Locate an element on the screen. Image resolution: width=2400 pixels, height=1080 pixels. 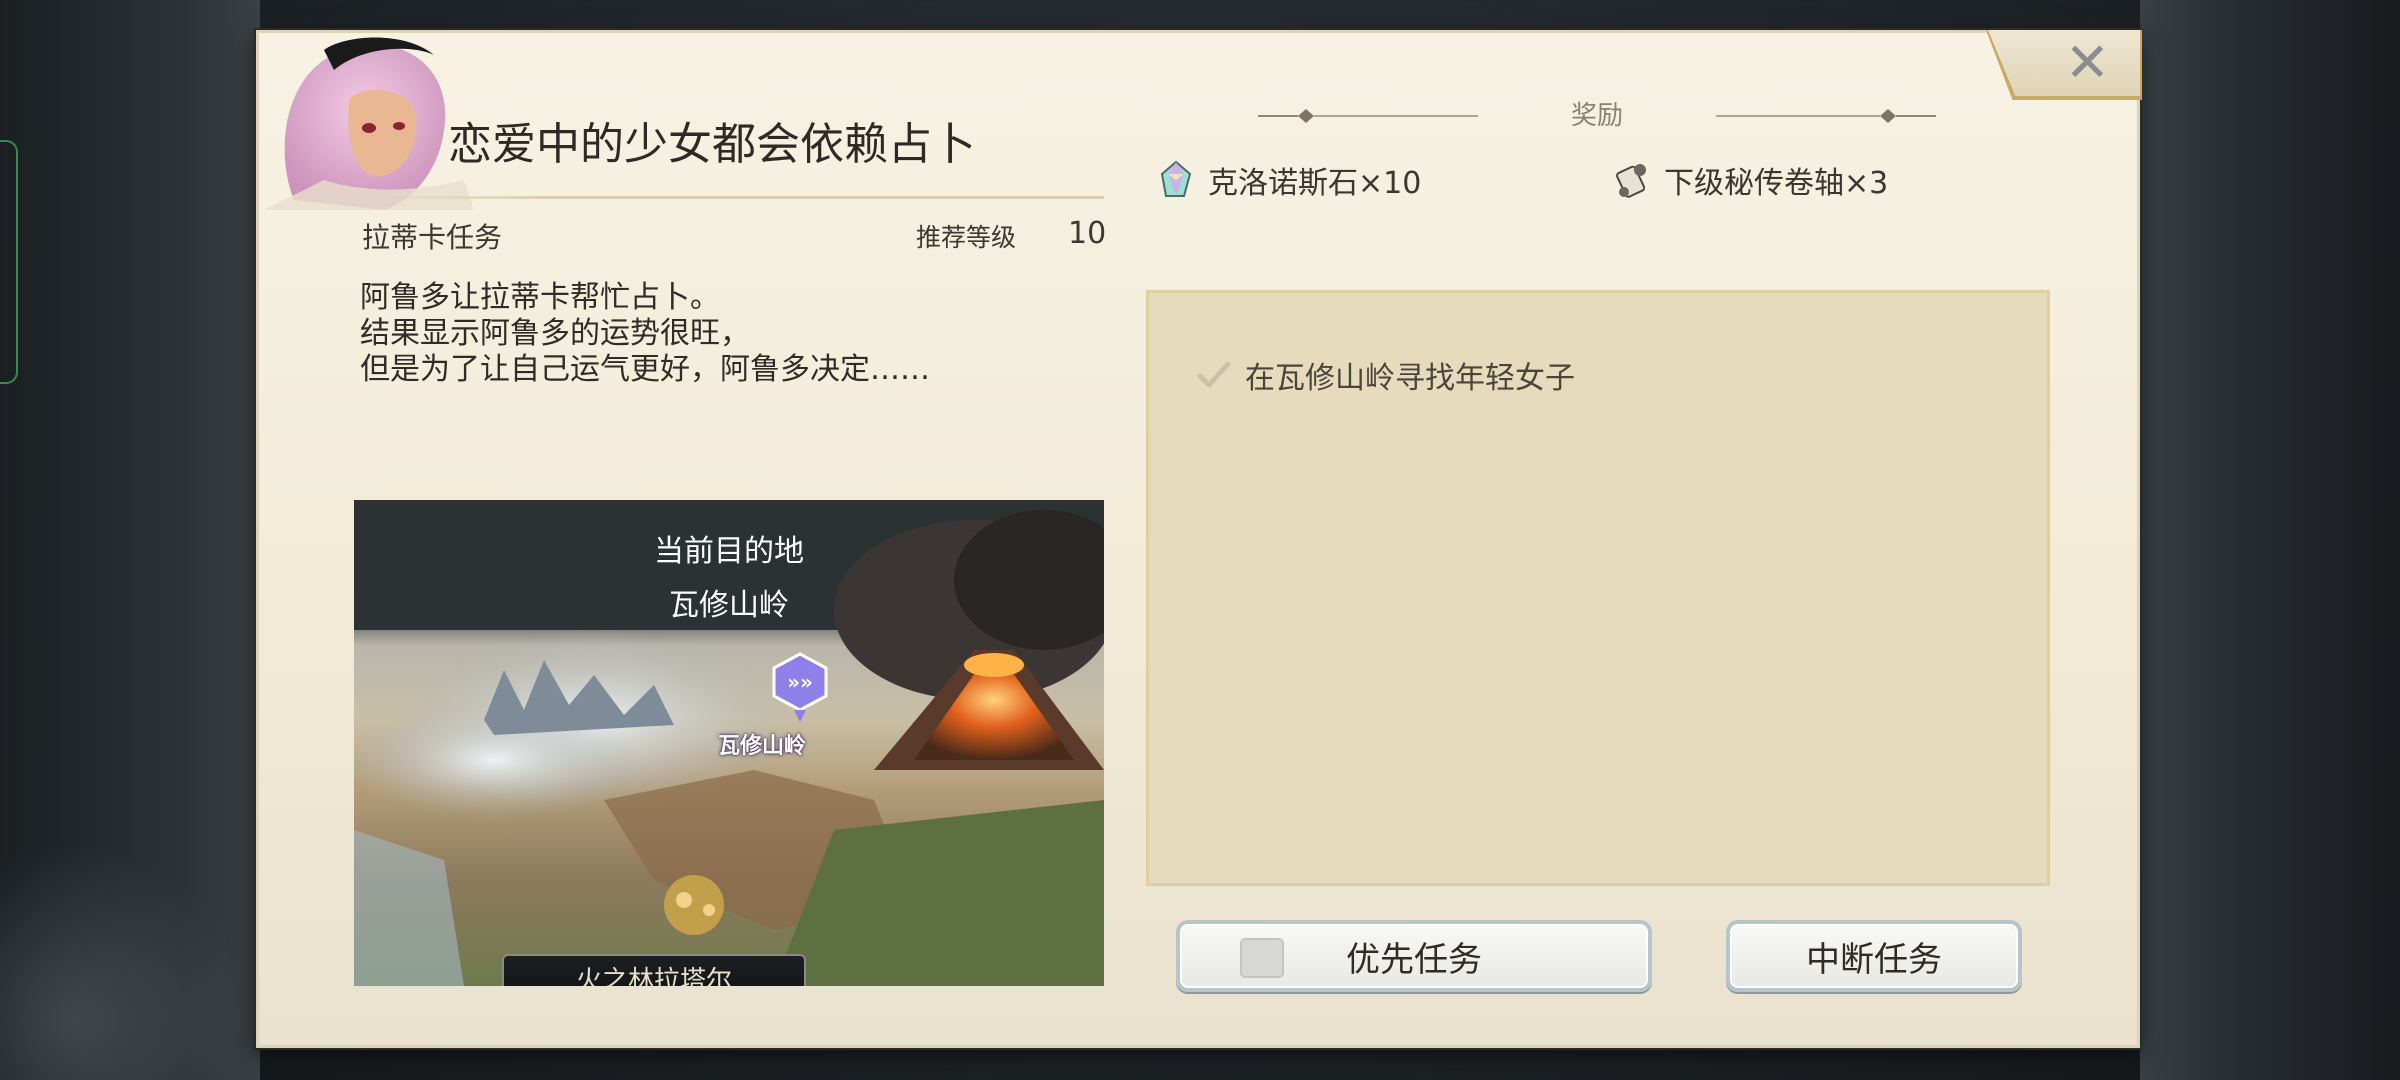
reward-item-scroll: 下级秘传卷轴×3 is located at coordinates (1750, 180).